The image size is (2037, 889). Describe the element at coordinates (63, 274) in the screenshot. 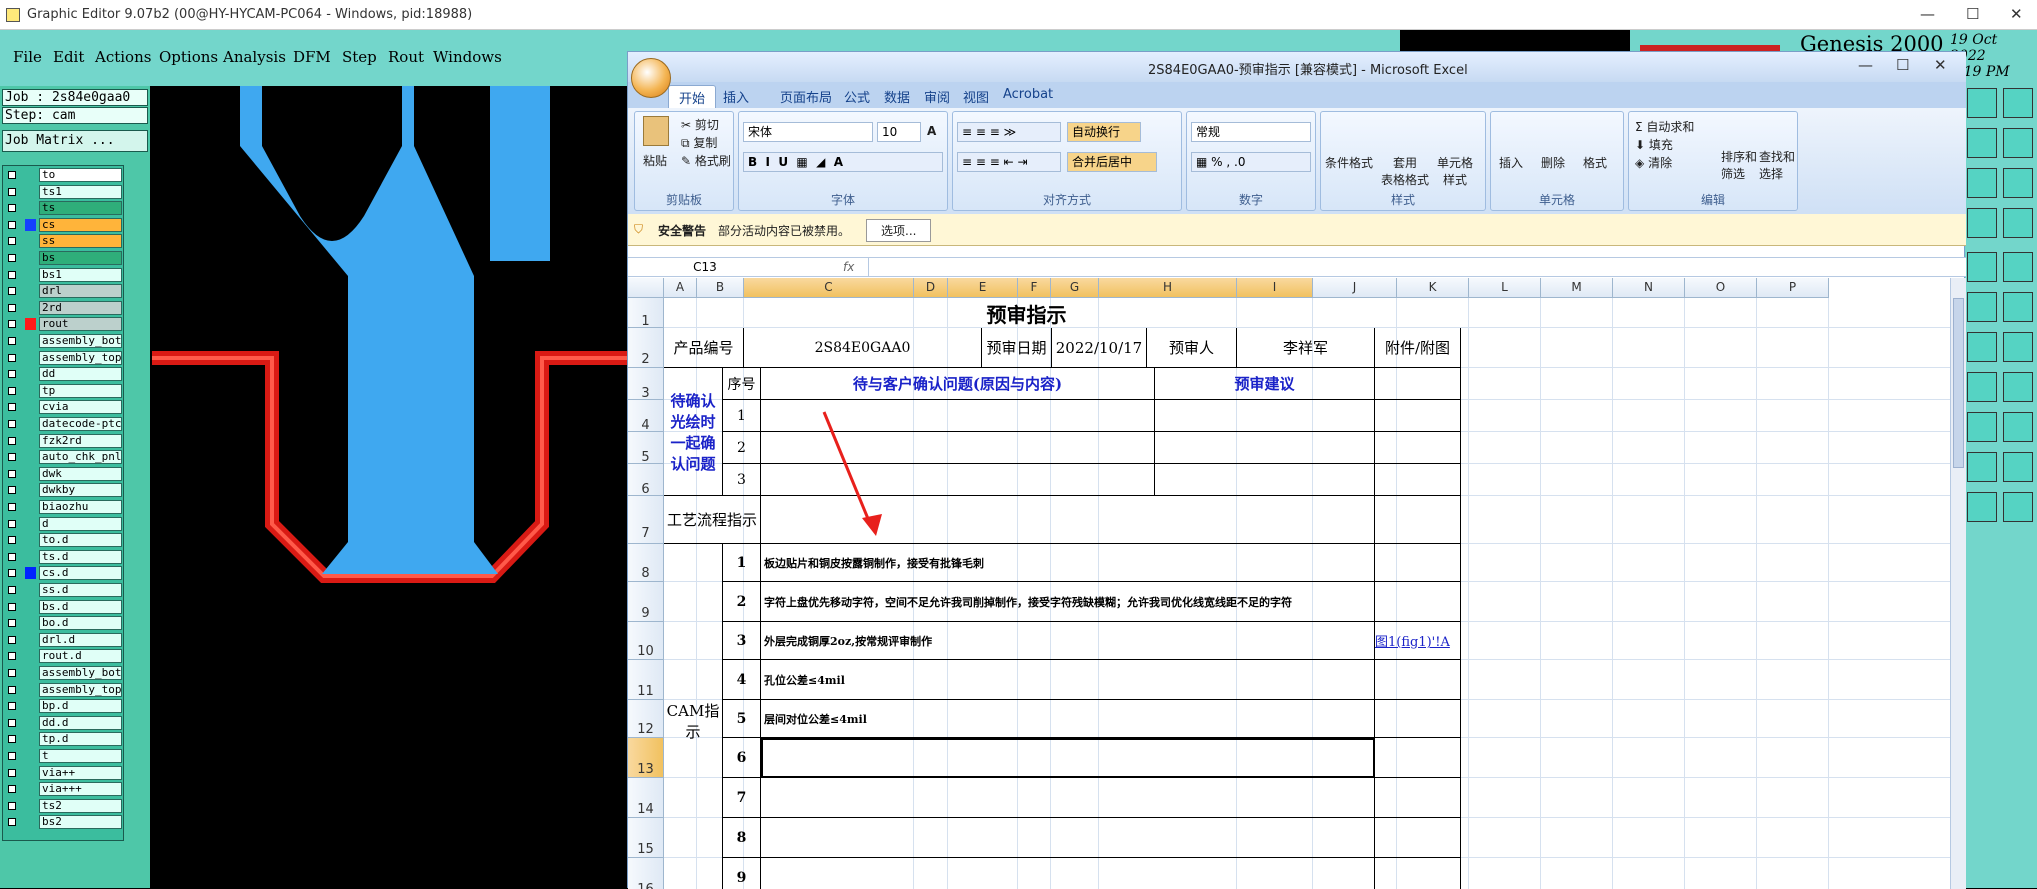

I see `layer-row: bs1` at that location.